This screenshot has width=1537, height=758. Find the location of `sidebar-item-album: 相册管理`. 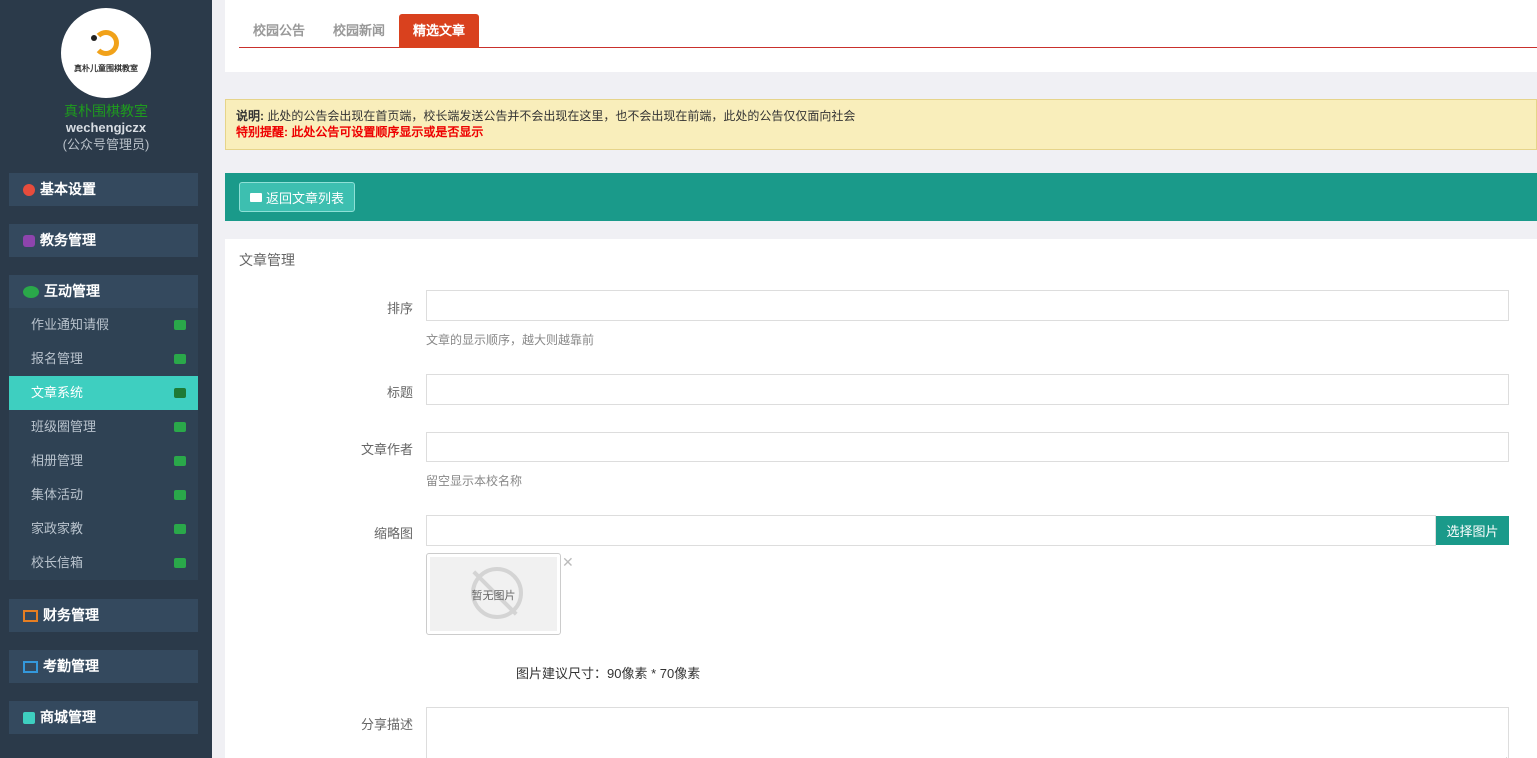

sidebar-item-album: 相册管理 is located at coordinates (103, 461).